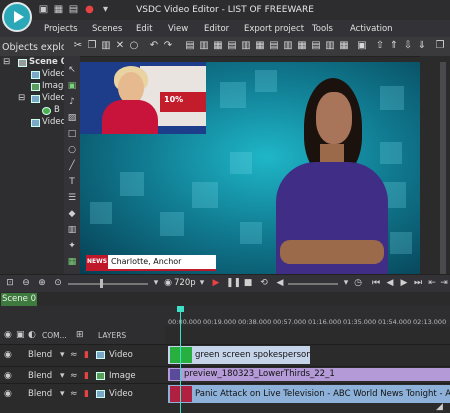  I want to click on menu-activation: Activation, so click(371, 29).